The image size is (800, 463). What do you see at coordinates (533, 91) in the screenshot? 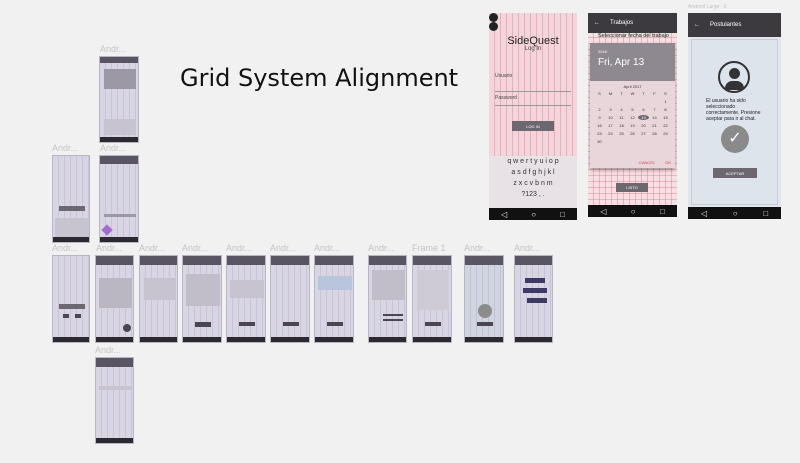
I see `user-input` at bounding box center [533, 91].